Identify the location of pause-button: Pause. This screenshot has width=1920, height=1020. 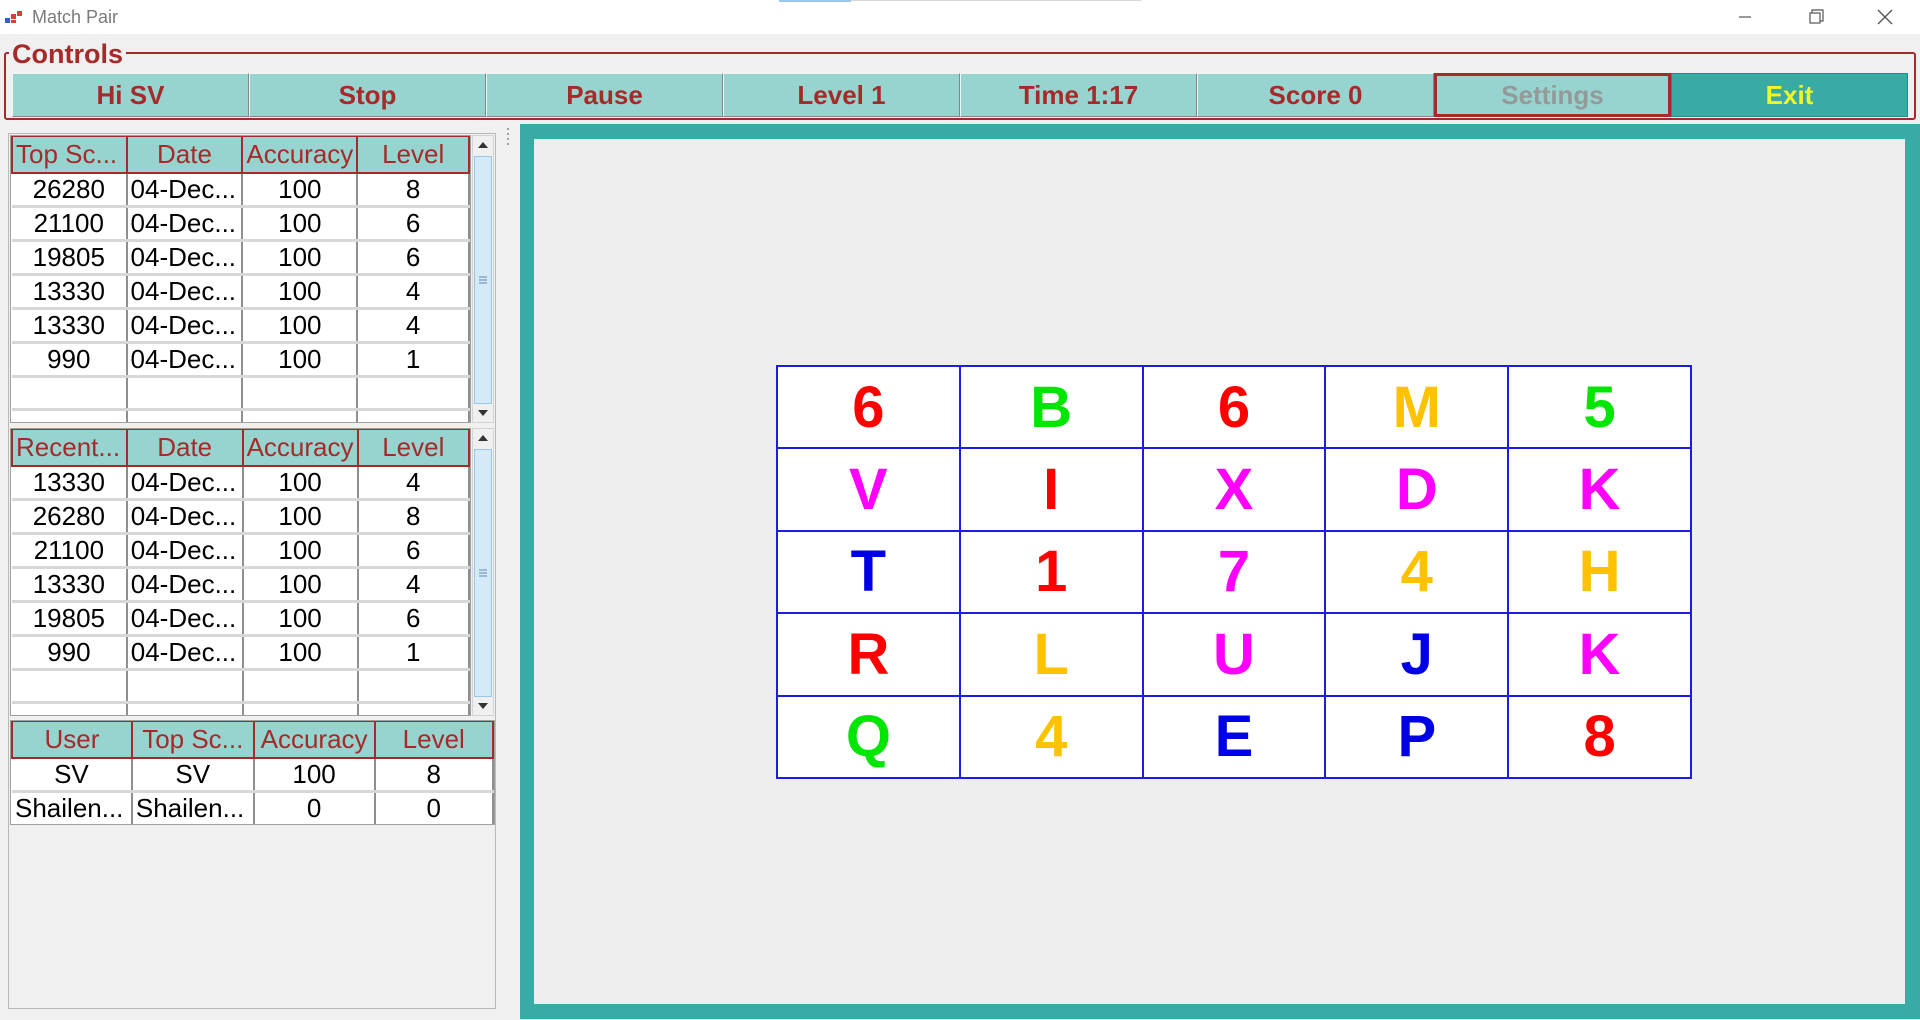
(604, 95).